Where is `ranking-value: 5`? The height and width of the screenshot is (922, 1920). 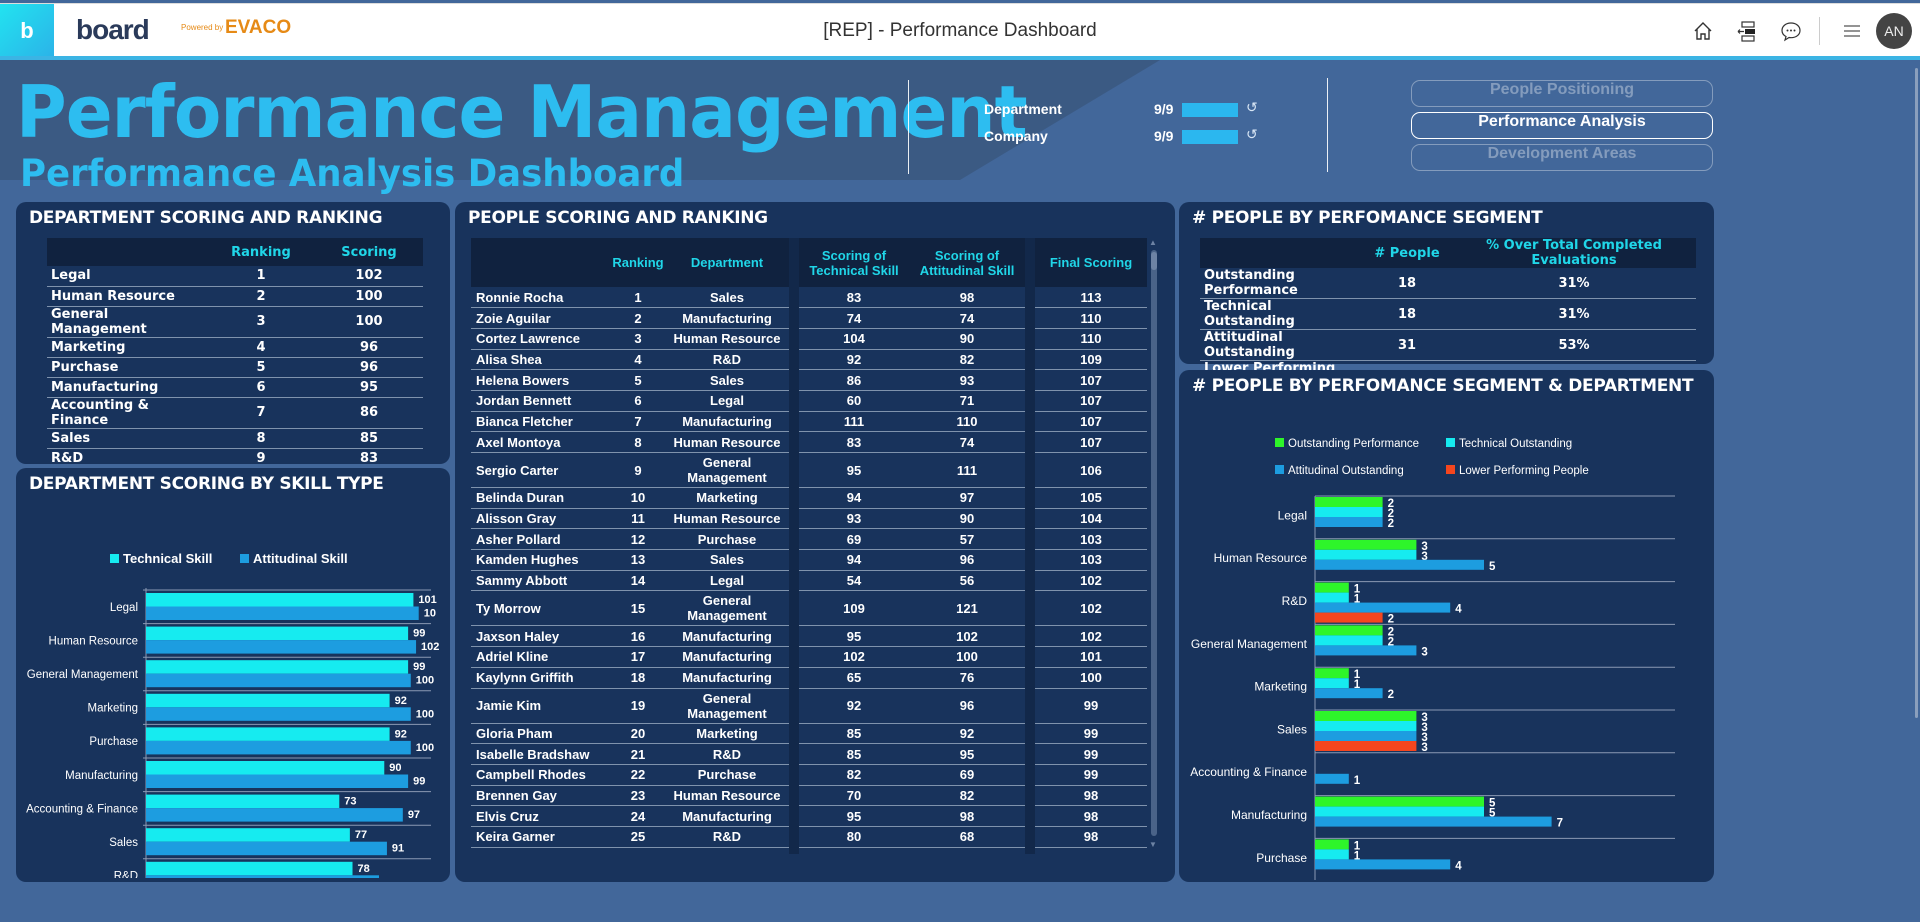
ranking-value: 5 is located at coordinates (261, 367).